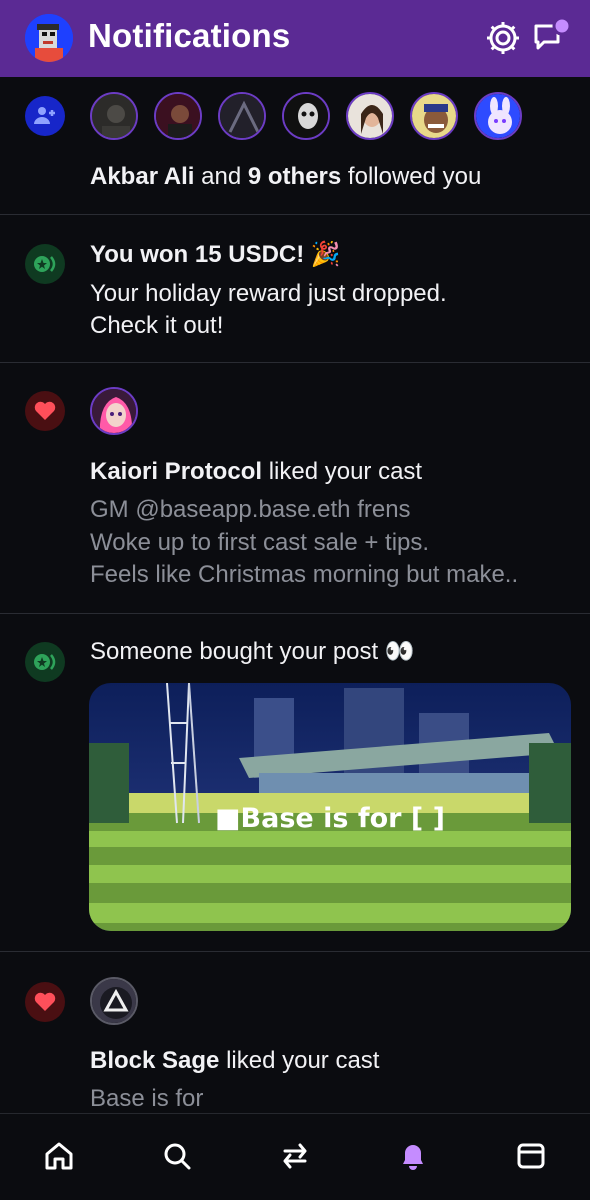  I want to click on like-text: Block Sage liked your cast, so click(234, 1061).